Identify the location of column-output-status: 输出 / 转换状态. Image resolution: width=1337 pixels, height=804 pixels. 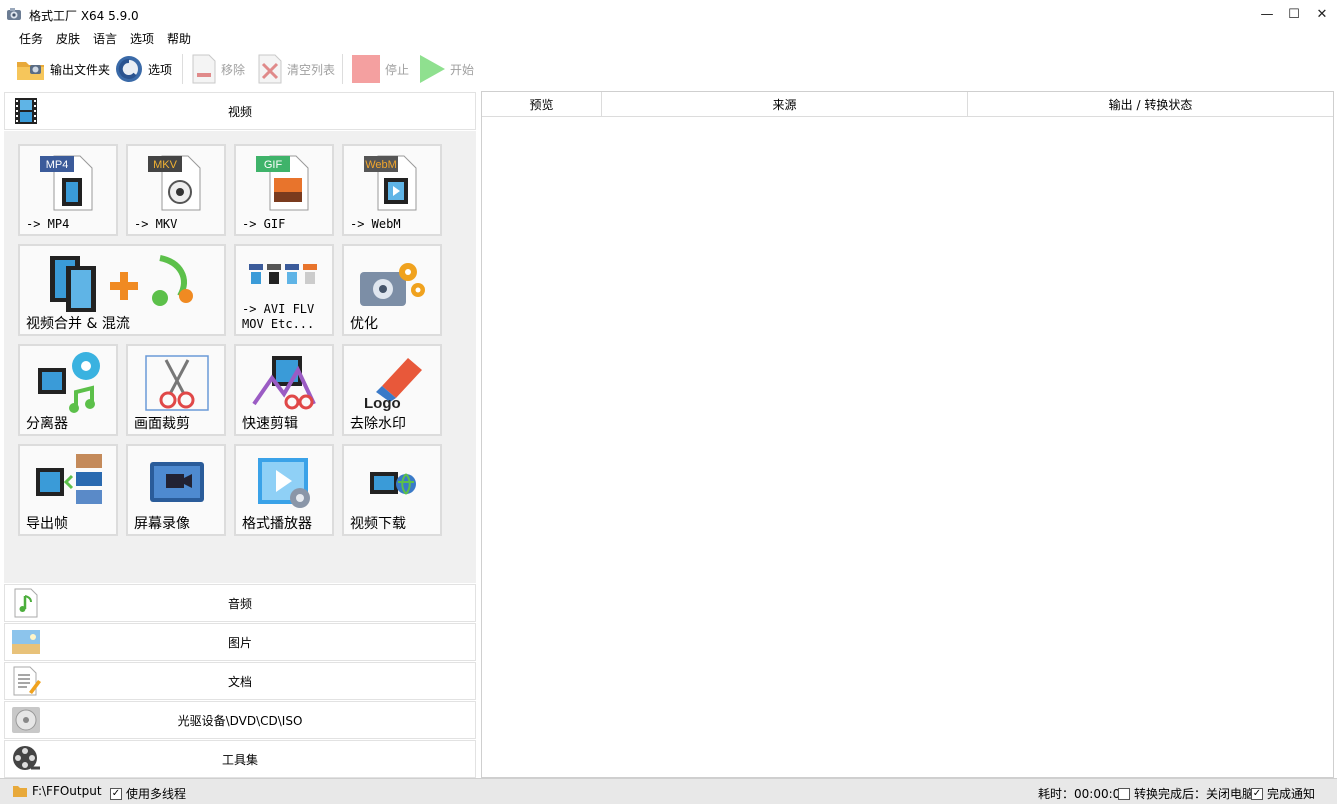
(1150, 104).